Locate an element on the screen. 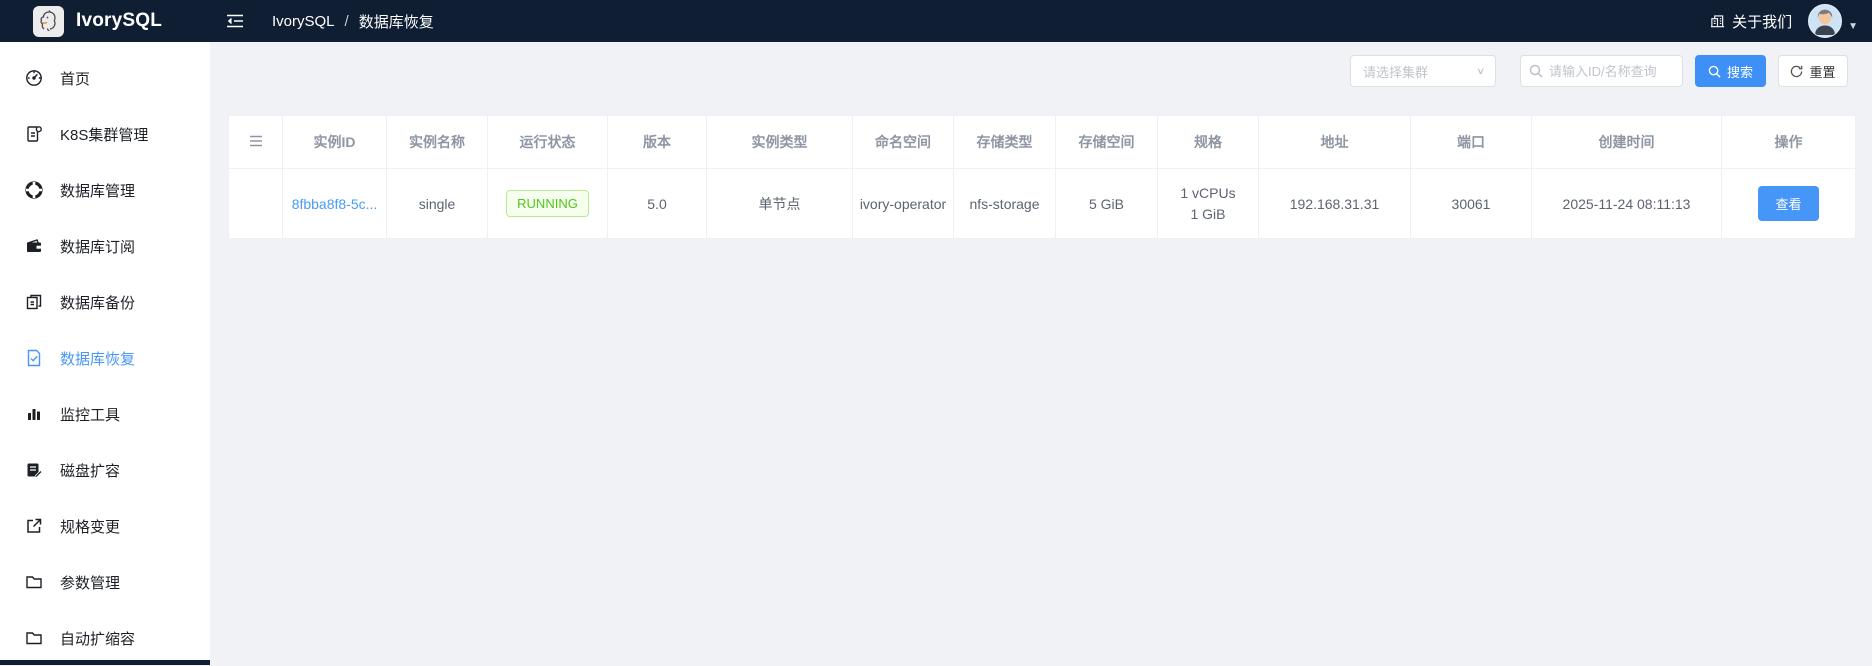 The height and width of the screenshot is (666, 1872). about-us-link: 关于我们 is located at coordinates (1751, 21).